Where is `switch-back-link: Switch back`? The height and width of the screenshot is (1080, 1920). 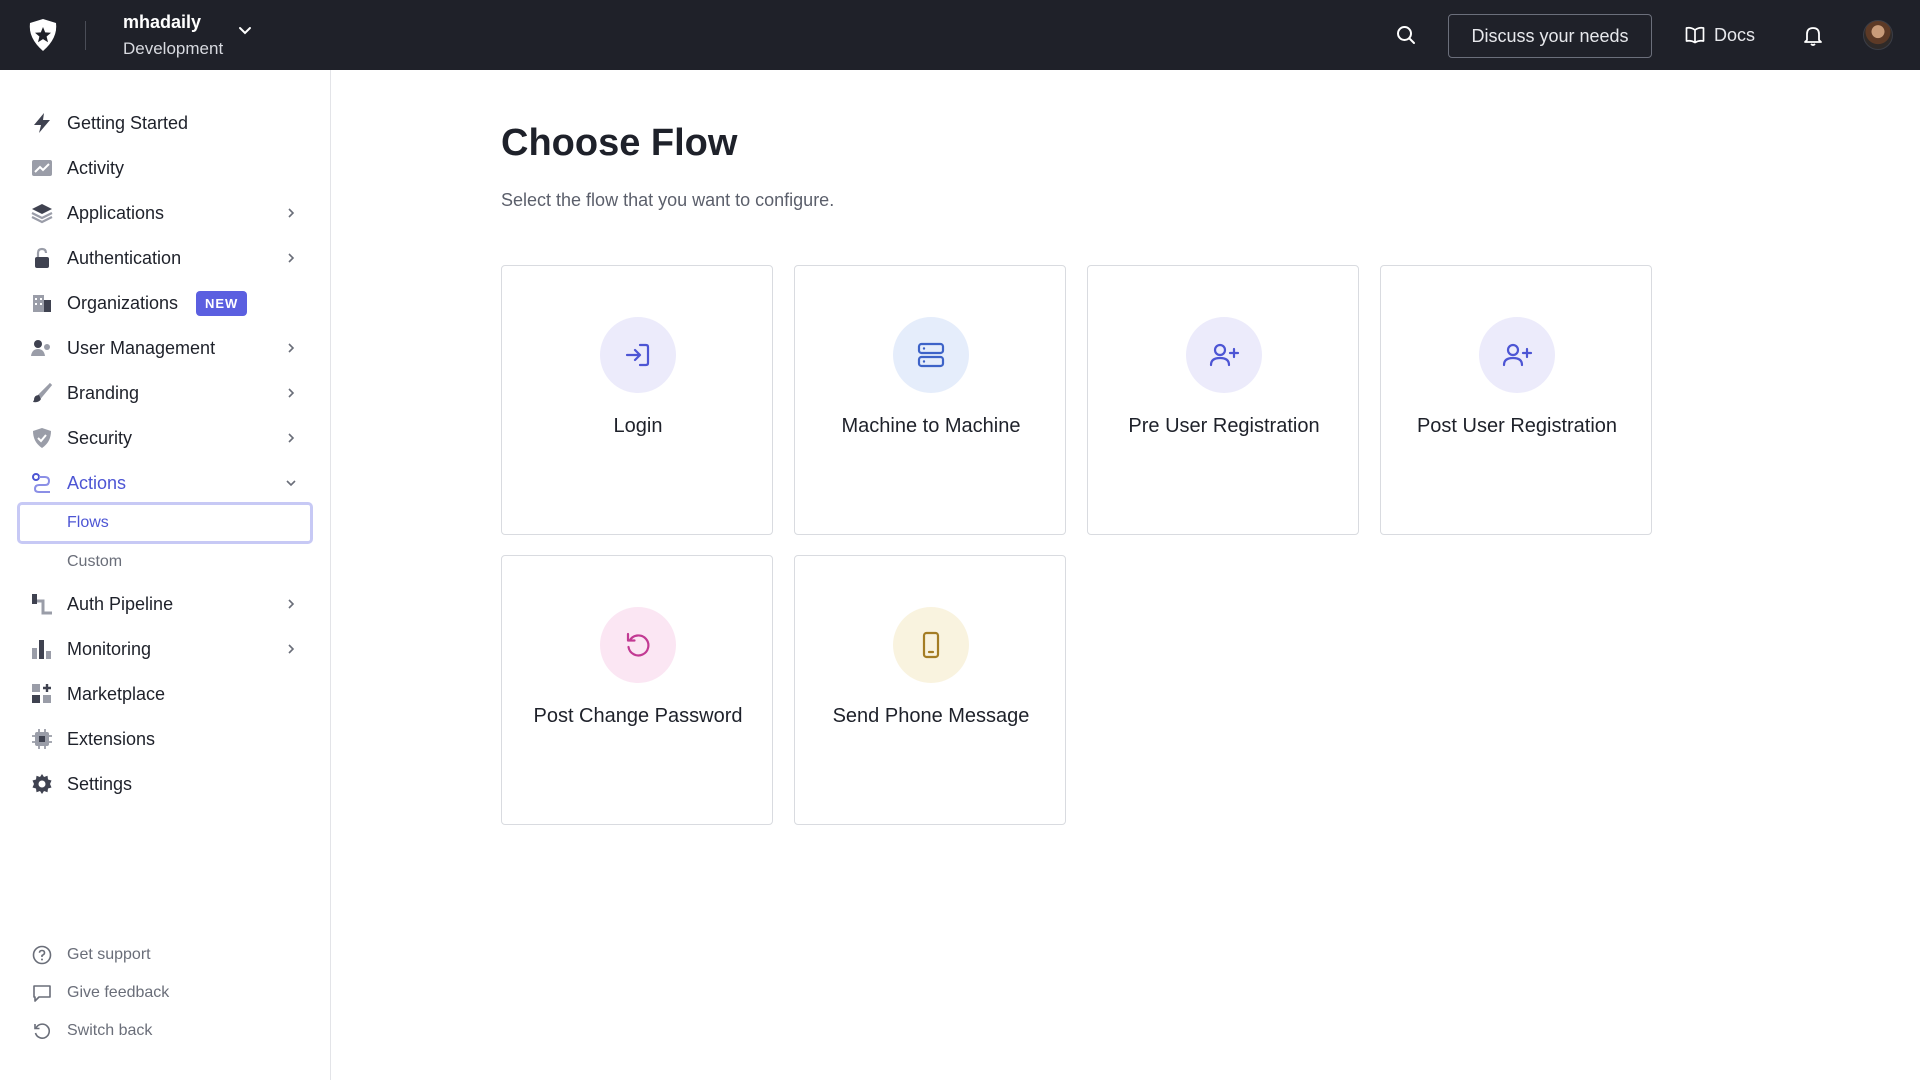
switch-back-link: Switch back is located at coordinates (165, 1031).